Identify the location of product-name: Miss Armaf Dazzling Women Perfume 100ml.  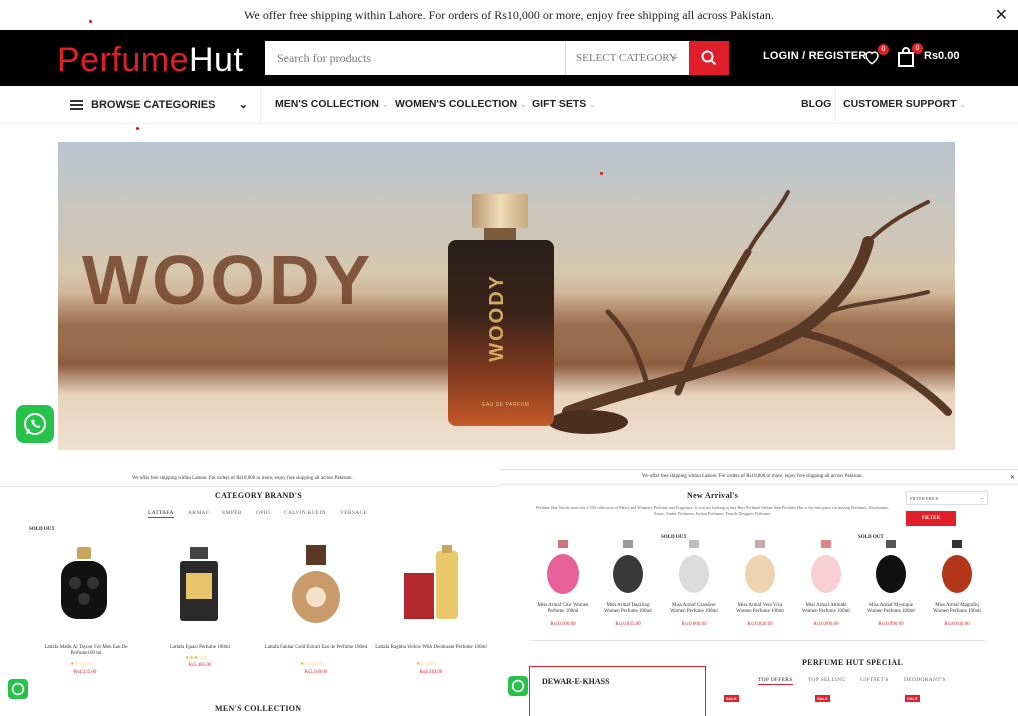
(628, 609).